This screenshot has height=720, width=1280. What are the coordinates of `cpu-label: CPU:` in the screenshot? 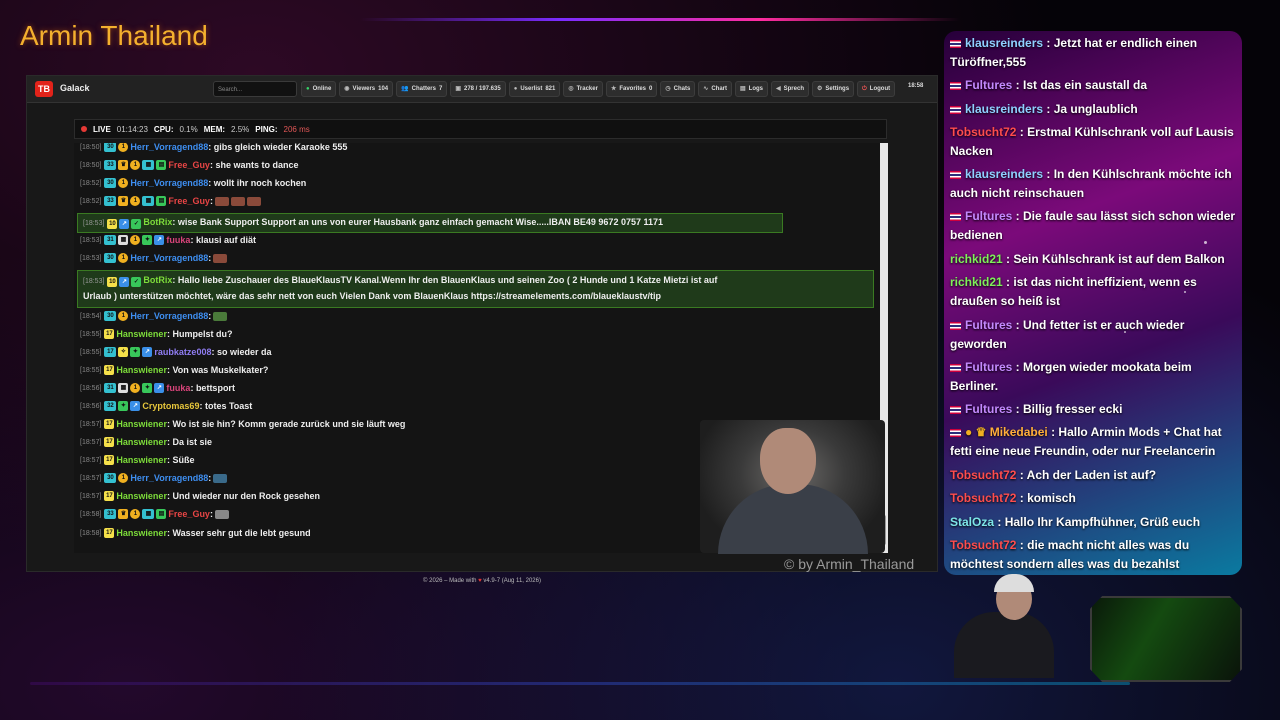 It's located at (163, 129).